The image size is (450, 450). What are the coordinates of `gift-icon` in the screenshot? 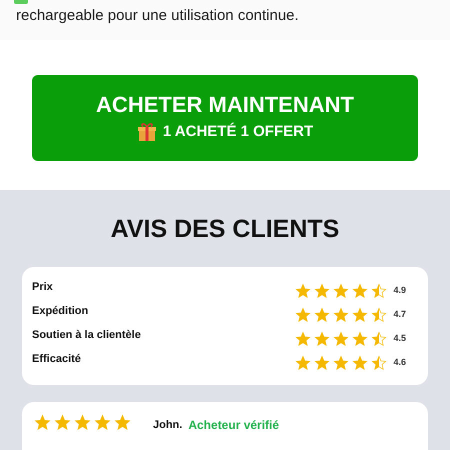 It's located at (146, 132).